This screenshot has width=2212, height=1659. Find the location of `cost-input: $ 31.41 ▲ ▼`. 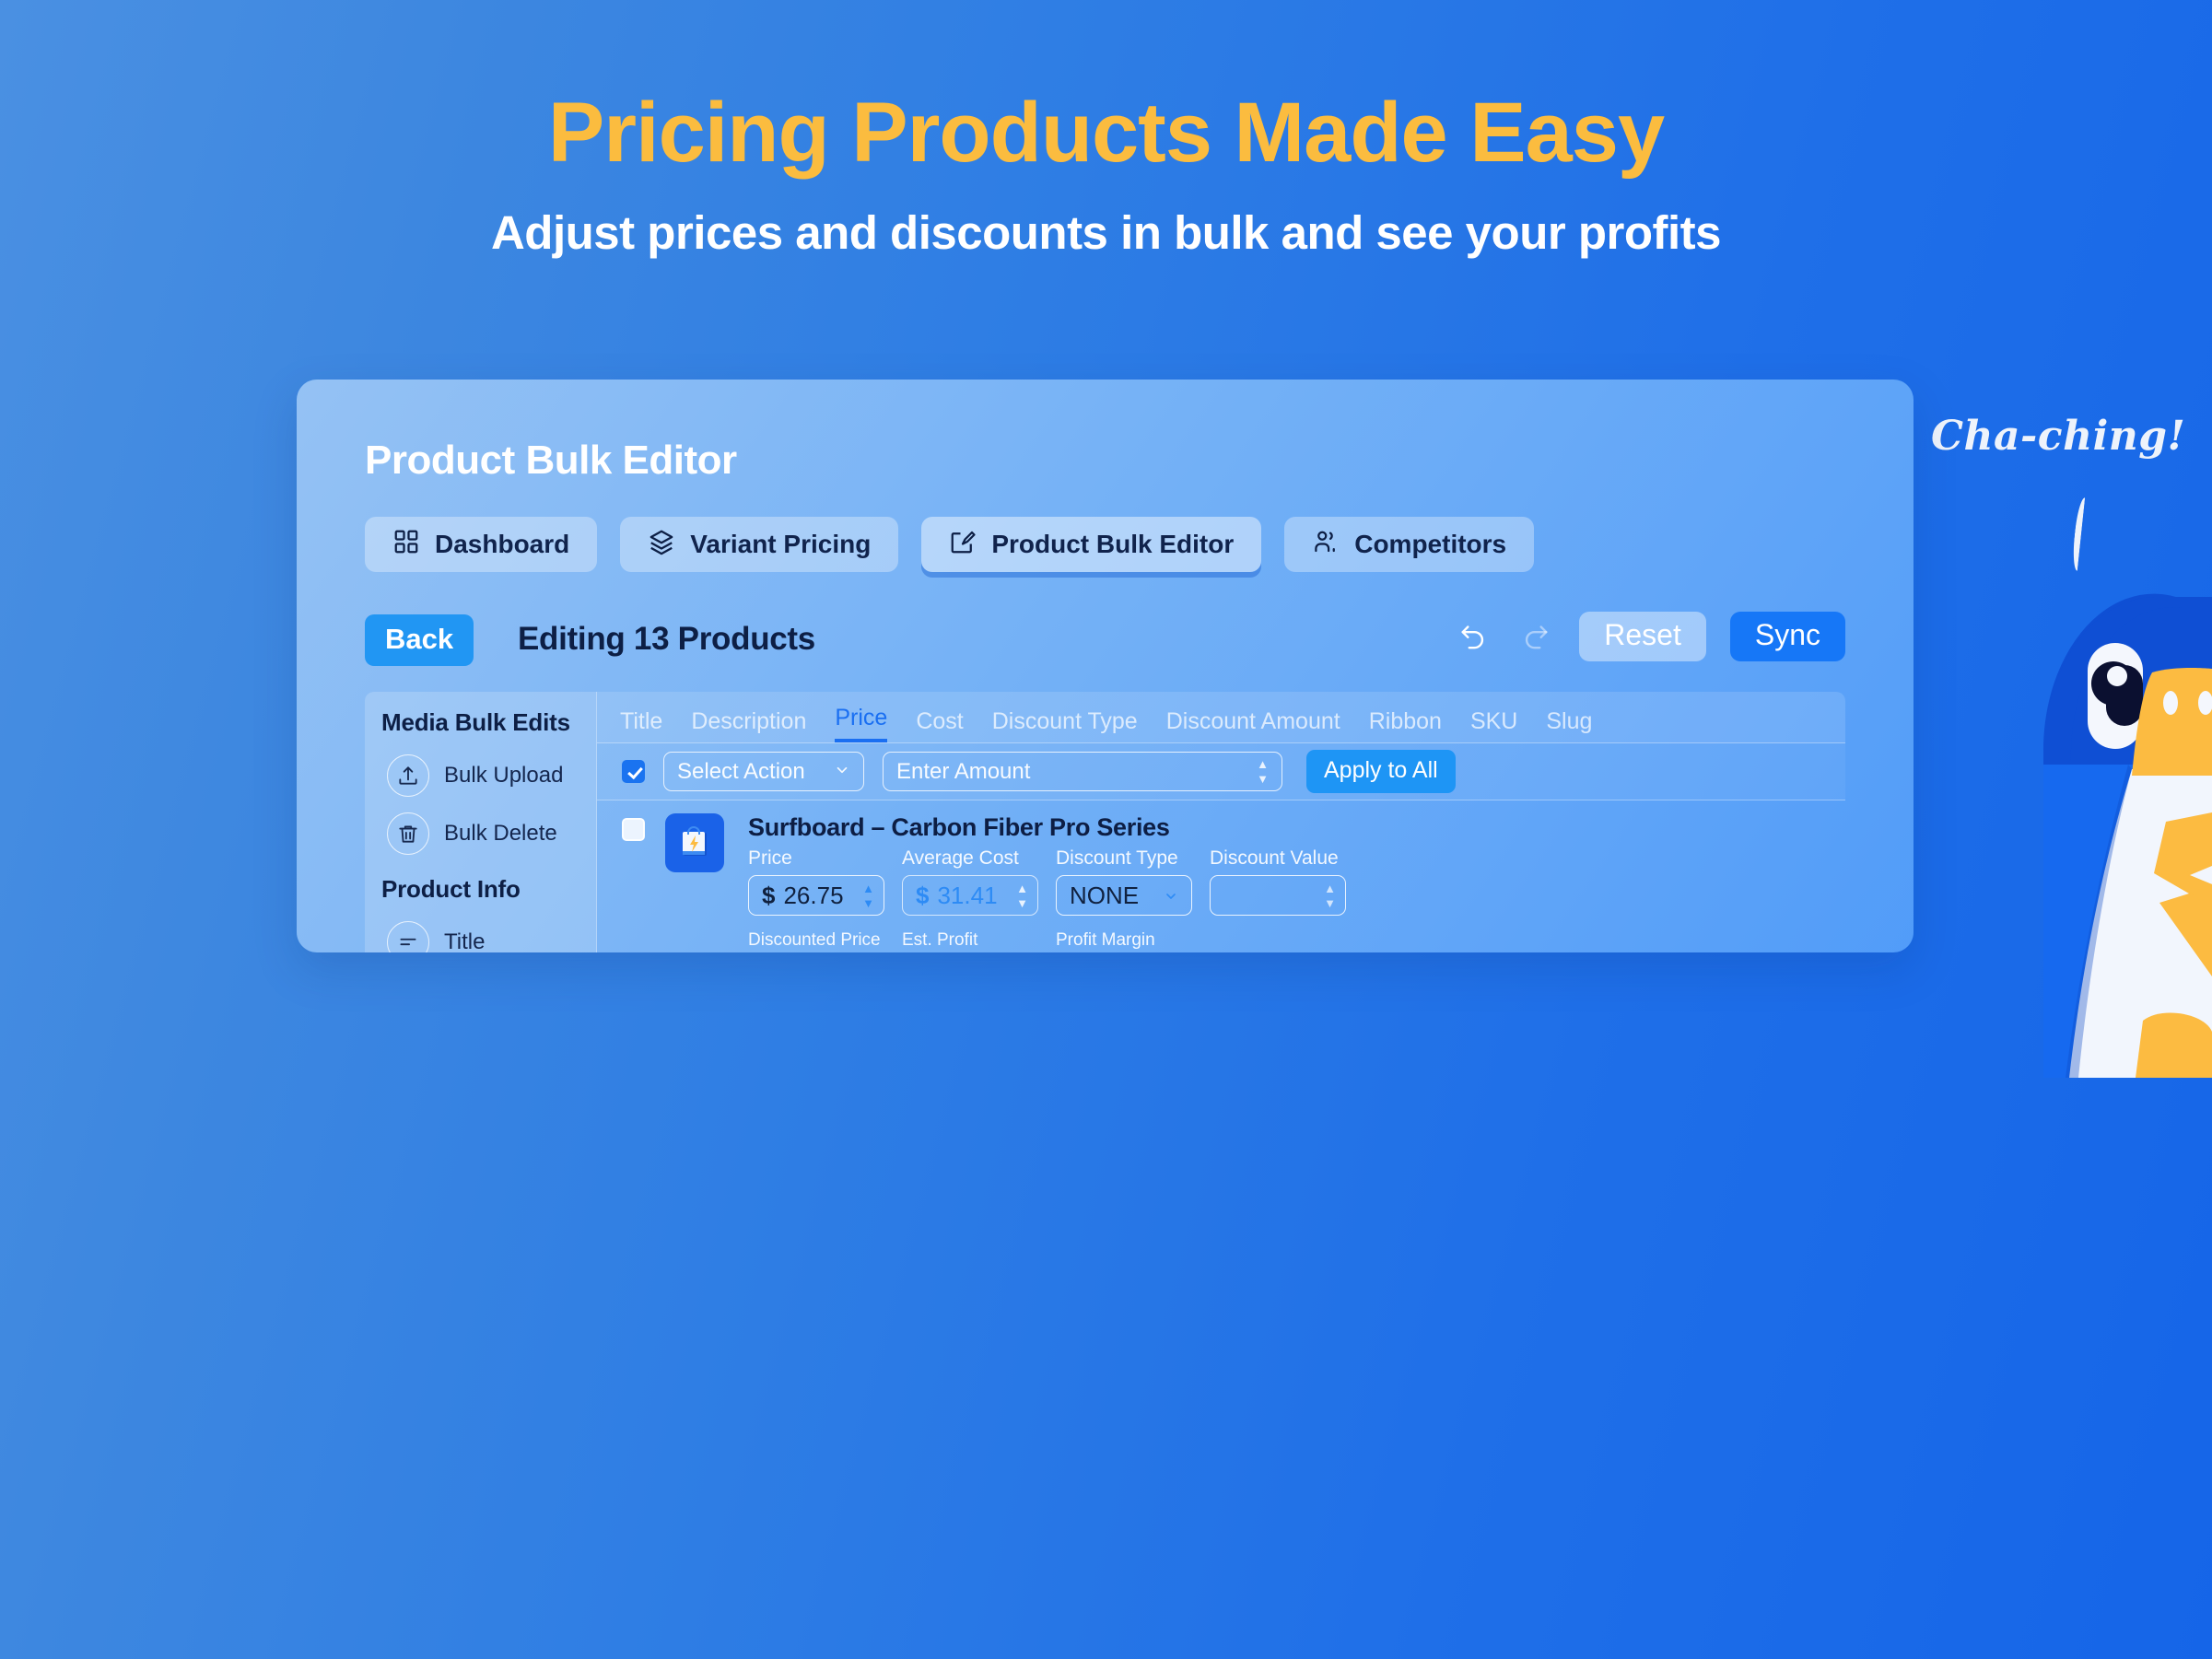

cost-input: $ 31.41 ▲ ▼ is located at coordinates (970, 895).